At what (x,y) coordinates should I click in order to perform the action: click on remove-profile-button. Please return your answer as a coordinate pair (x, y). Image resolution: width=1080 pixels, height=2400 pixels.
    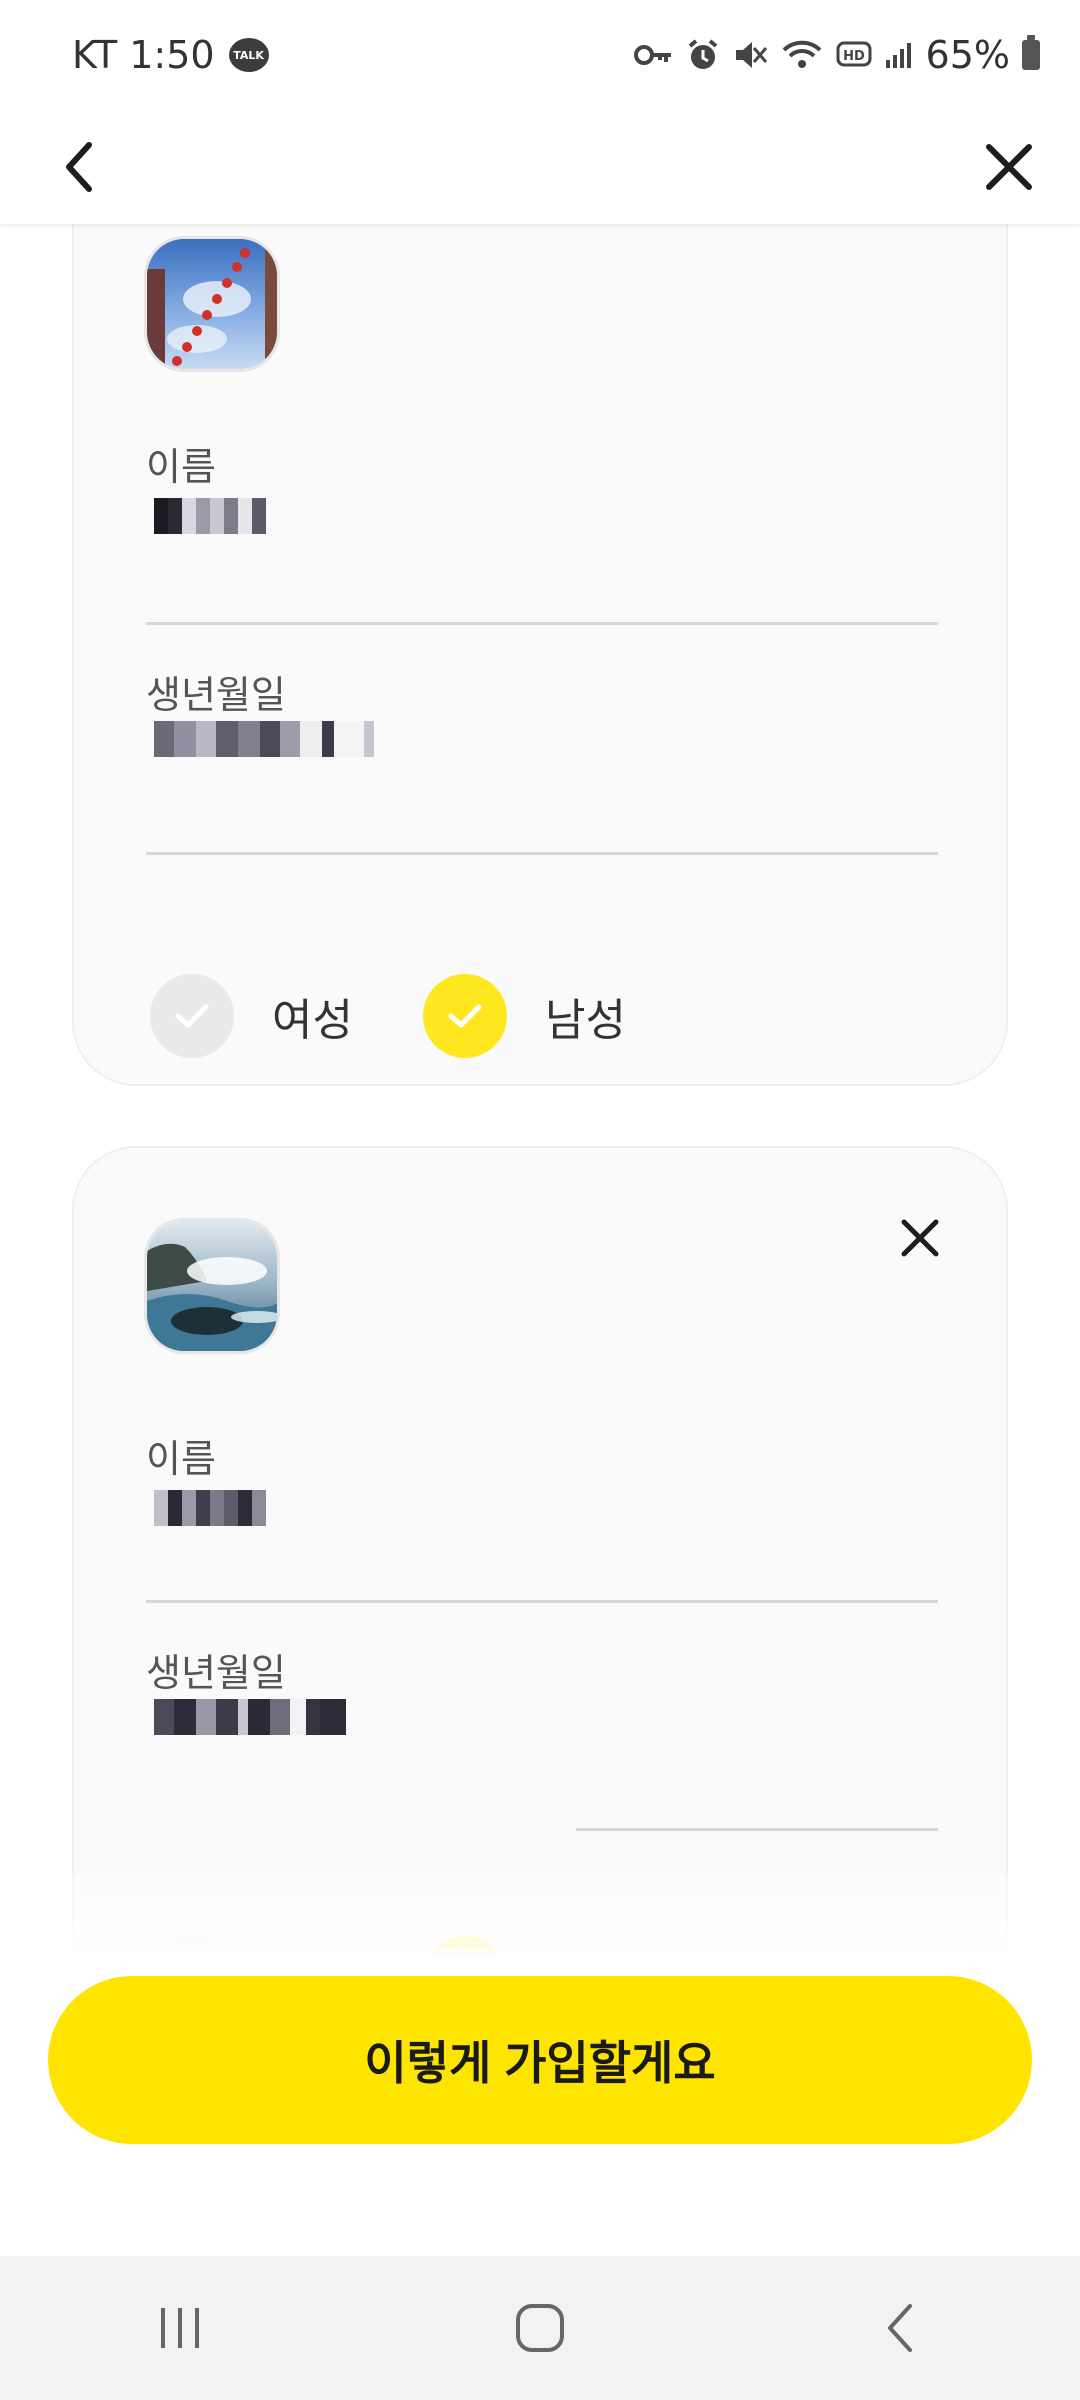
    Looking at the image, I should click on (920, 1238).